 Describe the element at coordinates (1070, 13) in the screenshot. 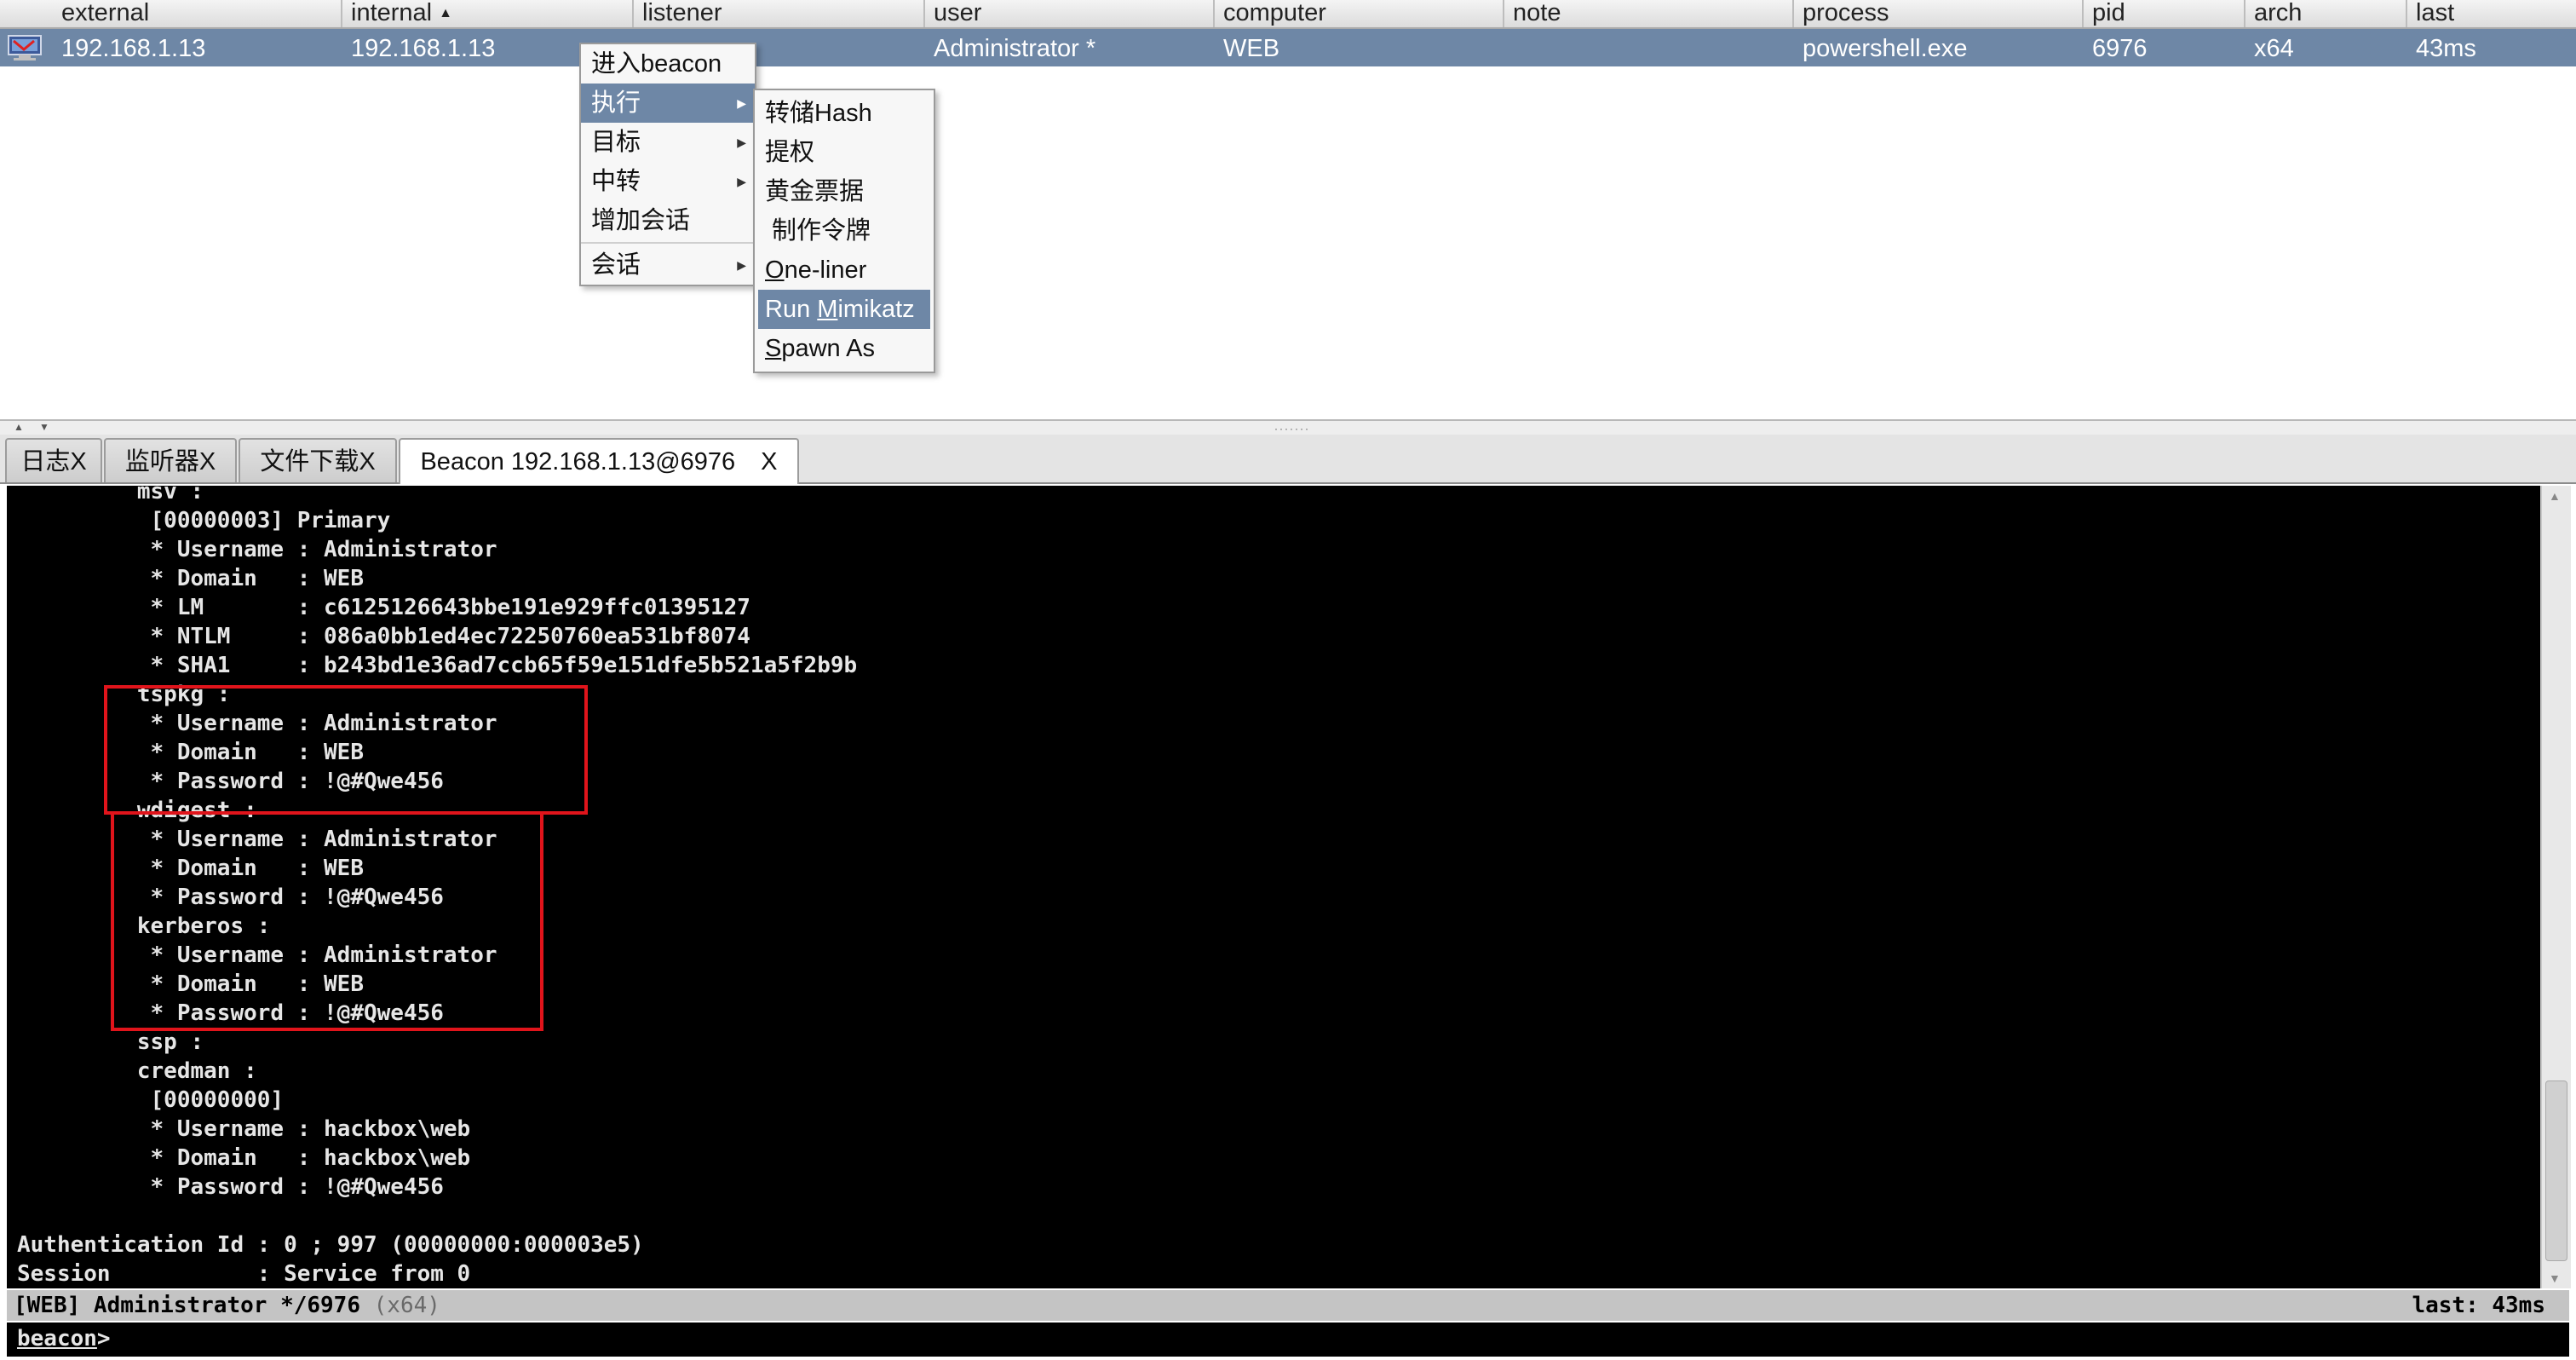

I see `column-header-user: user` at that location.